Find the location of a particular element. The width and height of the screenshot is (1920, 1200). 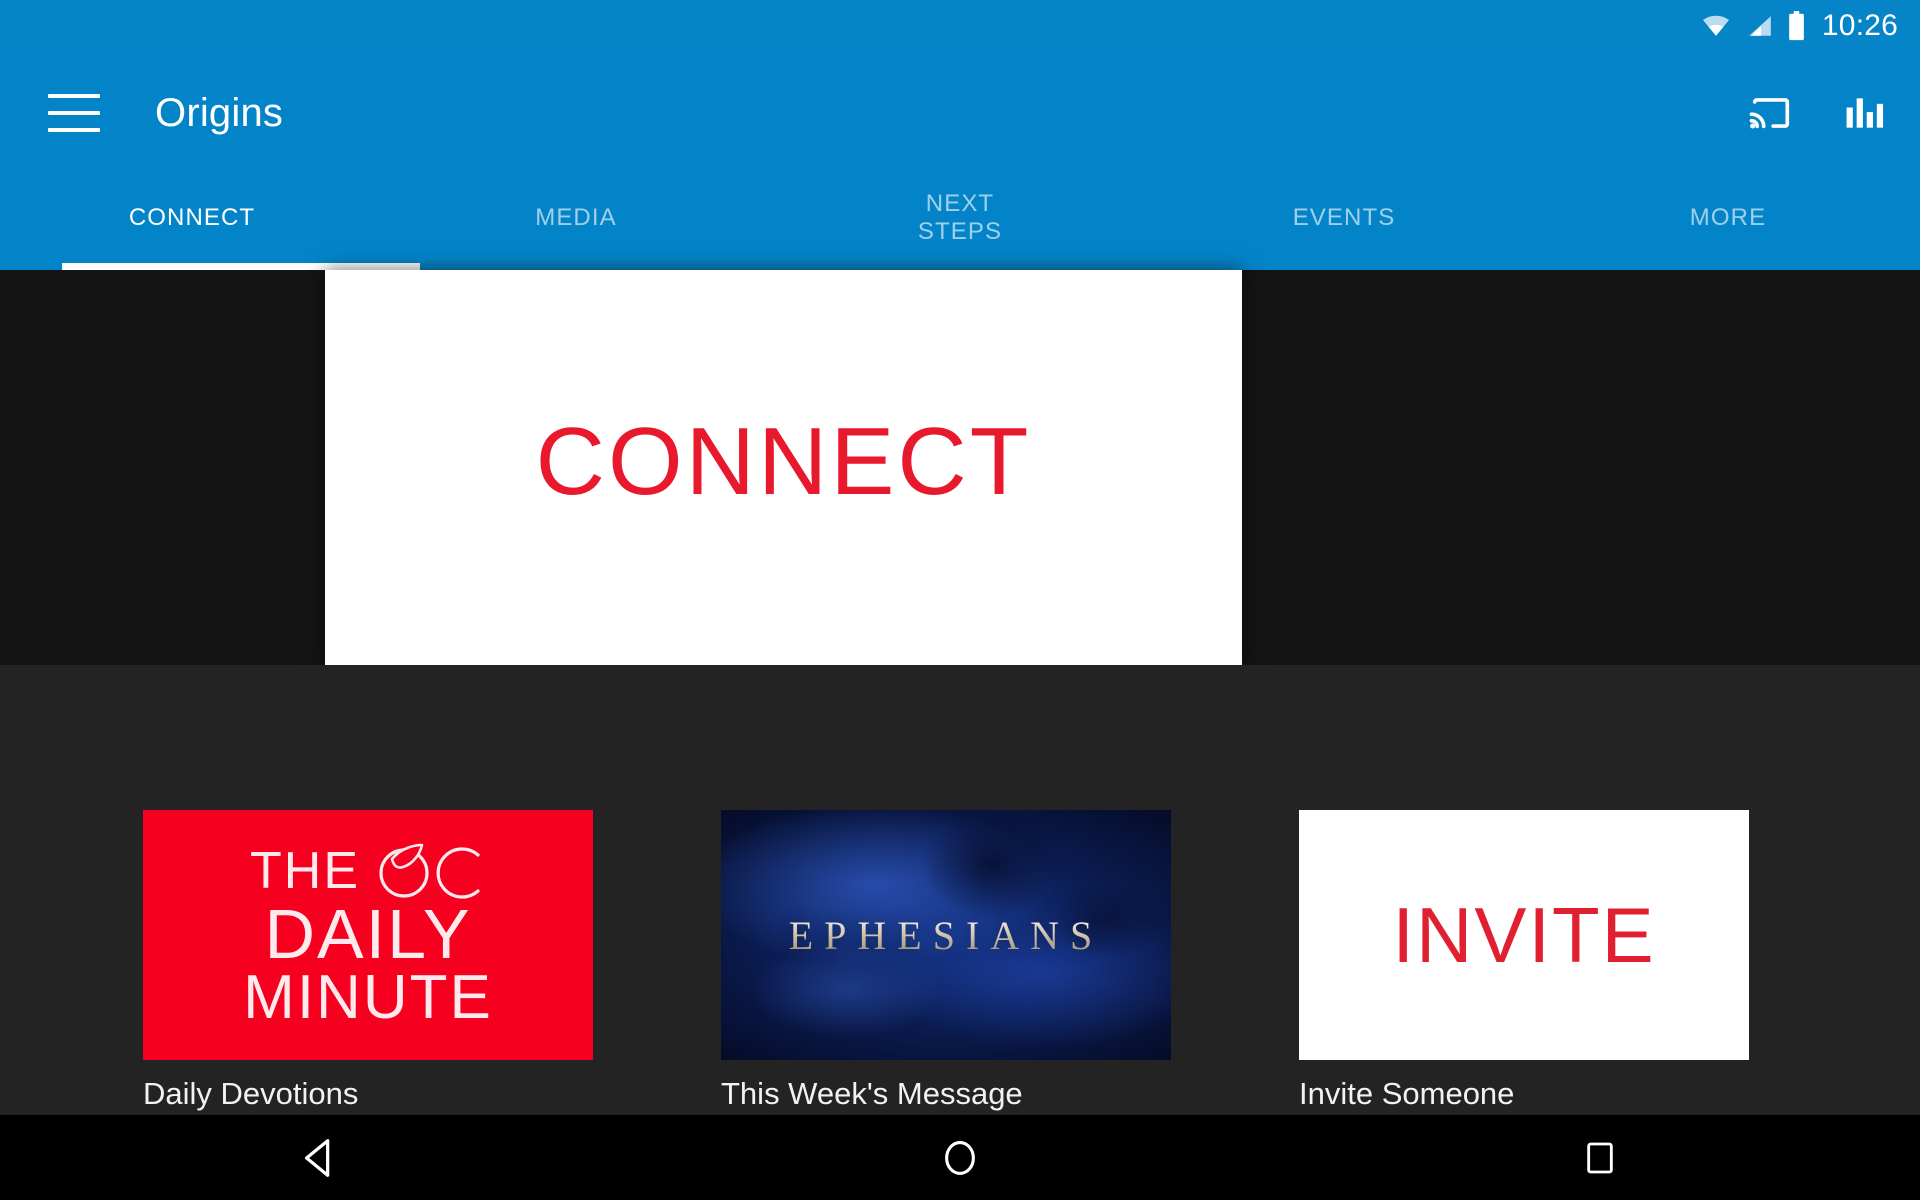

tab-next-steps: NEXT STEPS is located at coordinates (960, 222).